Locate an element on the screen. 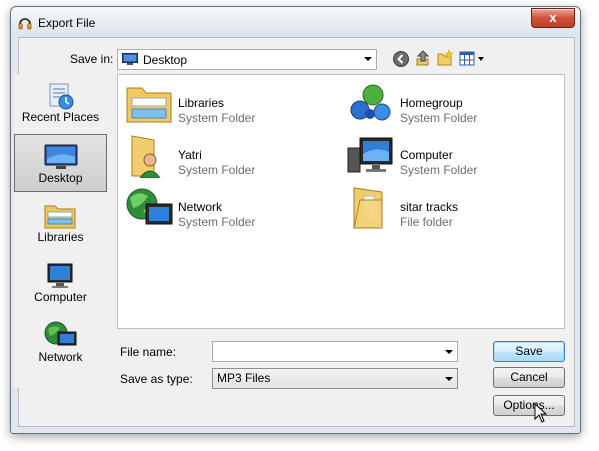  place-label: Network is located at coordinates (60, 357).